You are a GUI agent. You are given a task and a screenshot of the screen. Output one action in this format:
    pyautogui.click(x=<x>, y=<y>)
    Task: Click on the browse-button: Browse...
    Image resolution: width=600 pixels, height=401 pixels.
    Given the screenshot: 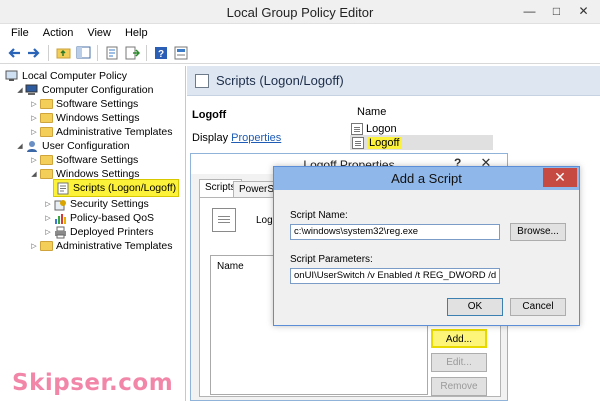 What is the action you would take?
    pyautogui.click(x=538, y=232)
    